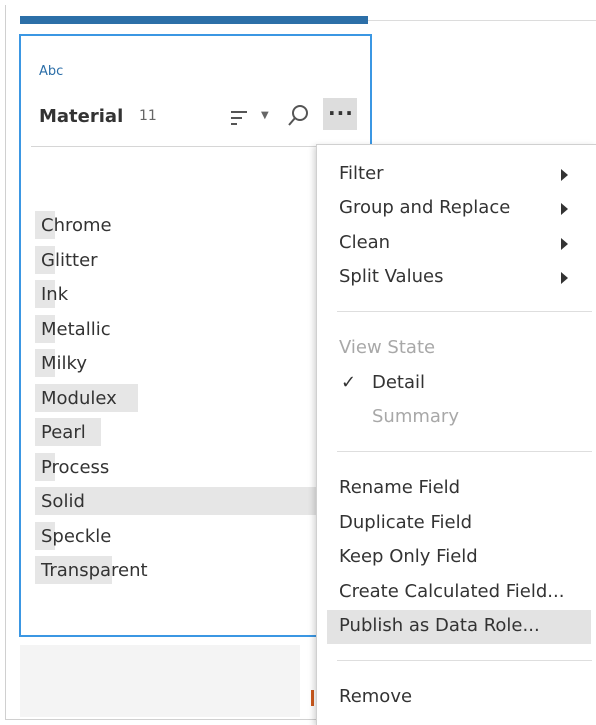  What do you see at coordinates (405, 522) in the screenshot?
I see `menu-item-duplicate-field: Duplicate Field` at bounding box center [405, 522].